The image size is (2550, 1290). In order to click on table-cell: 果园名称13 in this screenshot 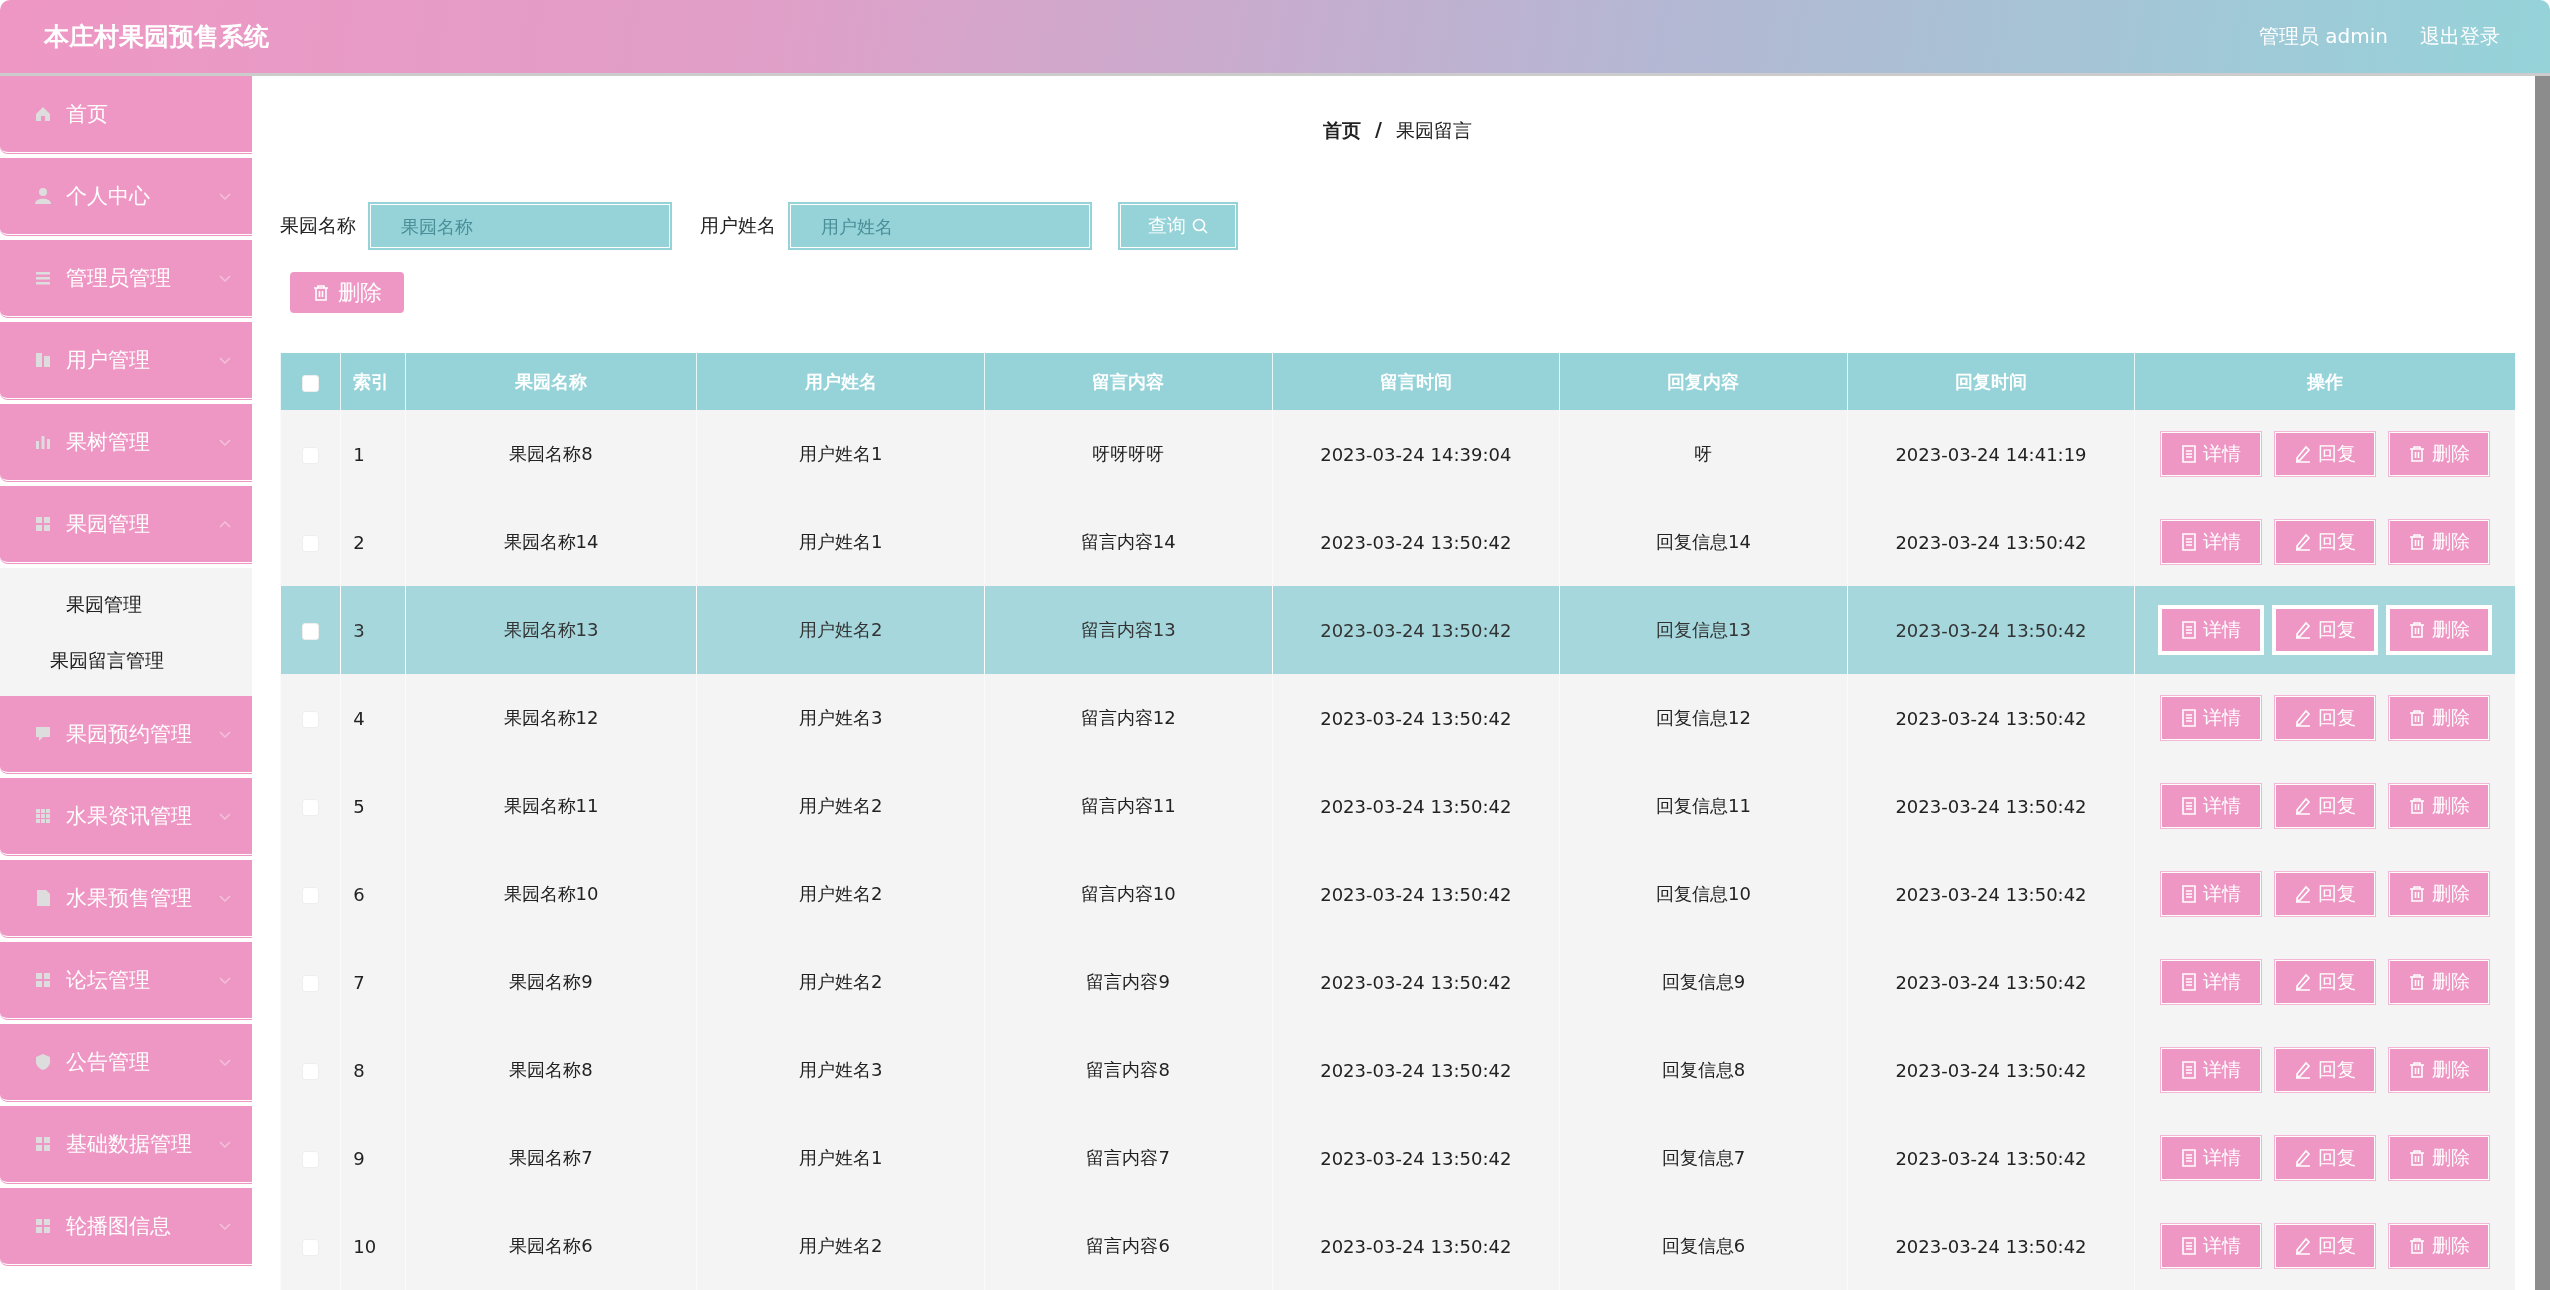, I will do `click(551, 629)`.